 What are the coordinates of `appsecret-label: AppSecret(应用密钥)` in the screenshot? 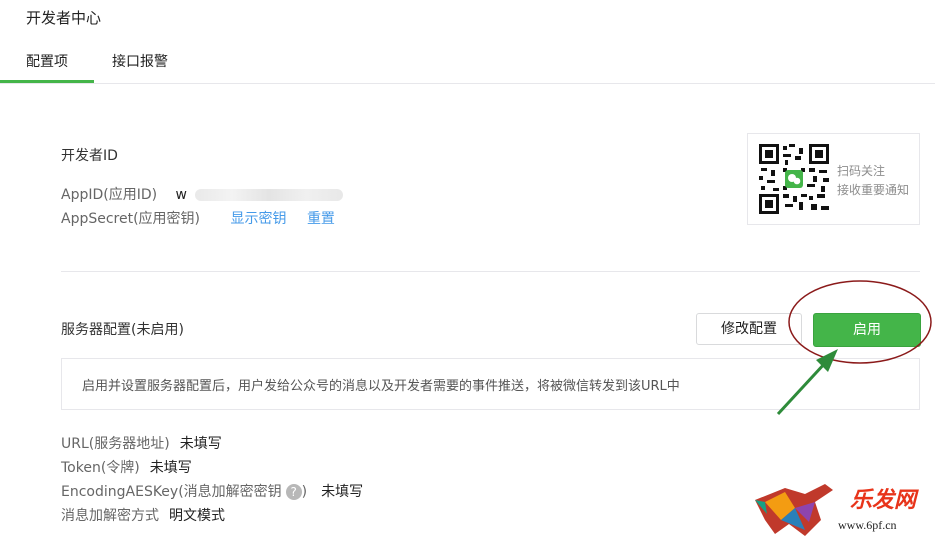 It's located at (131, 219).